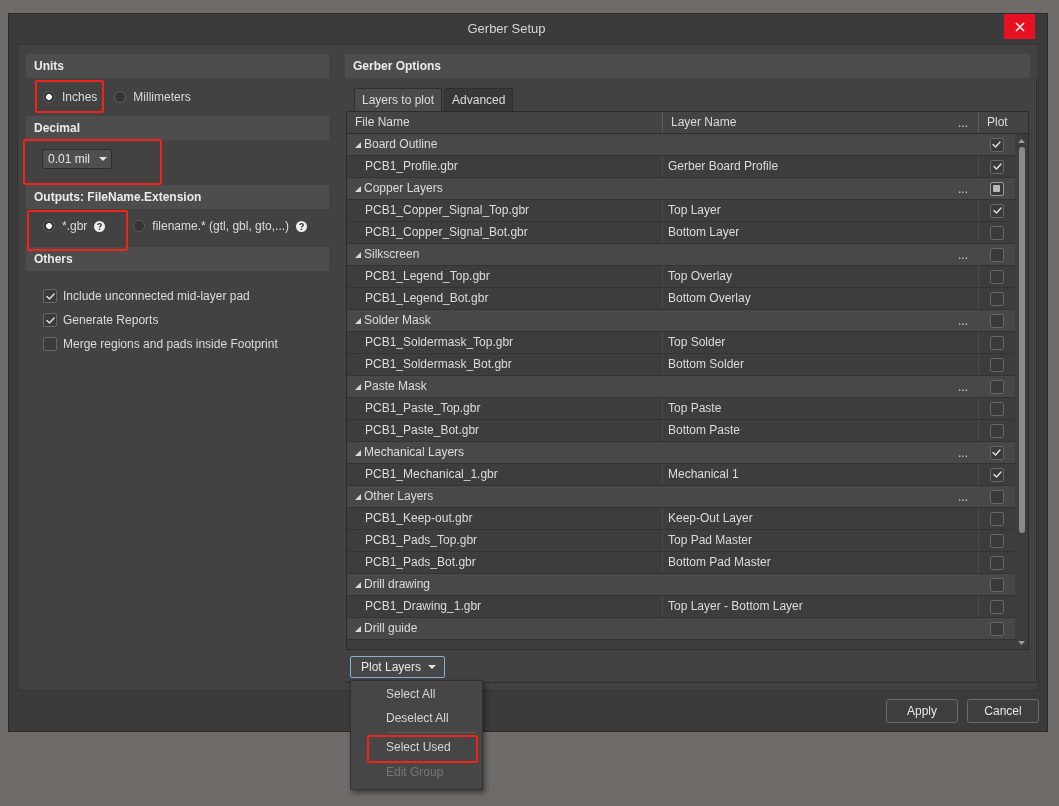 This screenshot has width=1059, height=806. Describe the element at coordinates (77, 159) in the screenshot. I see `decimal-dropdown: 0.01 mil` at that location.